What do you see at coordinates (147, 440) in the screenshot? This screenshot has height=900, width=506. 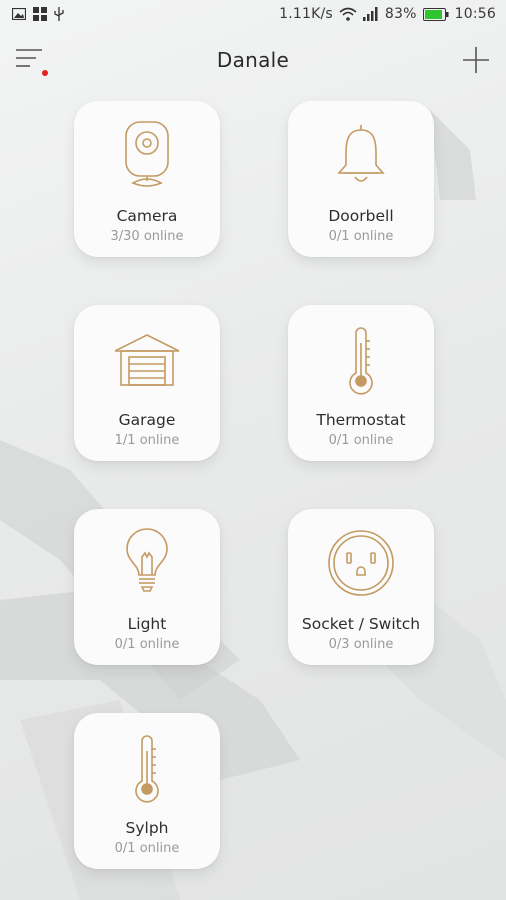 I see `device-status: 1/1 online` at bounding box center [147, 440].